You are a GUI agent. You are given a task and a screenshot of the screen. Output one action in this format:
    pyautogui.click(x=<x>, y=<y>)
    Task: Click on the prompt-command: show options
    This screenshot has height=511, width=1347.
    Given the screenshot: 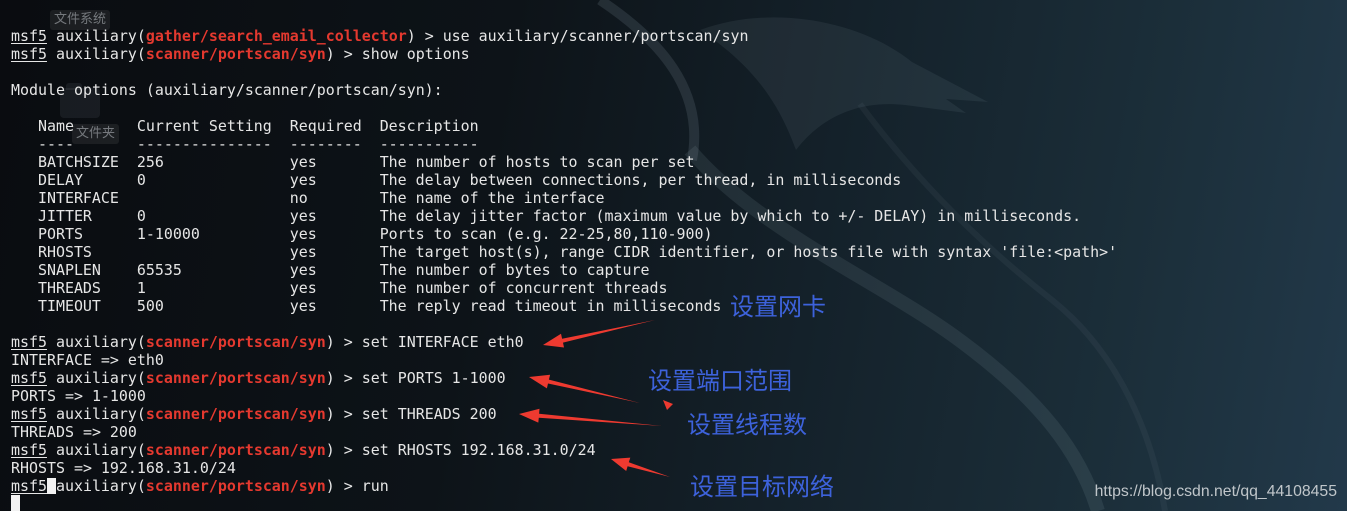 What is the action you would take?
    pyautogui.click(x=415, y=54)
    